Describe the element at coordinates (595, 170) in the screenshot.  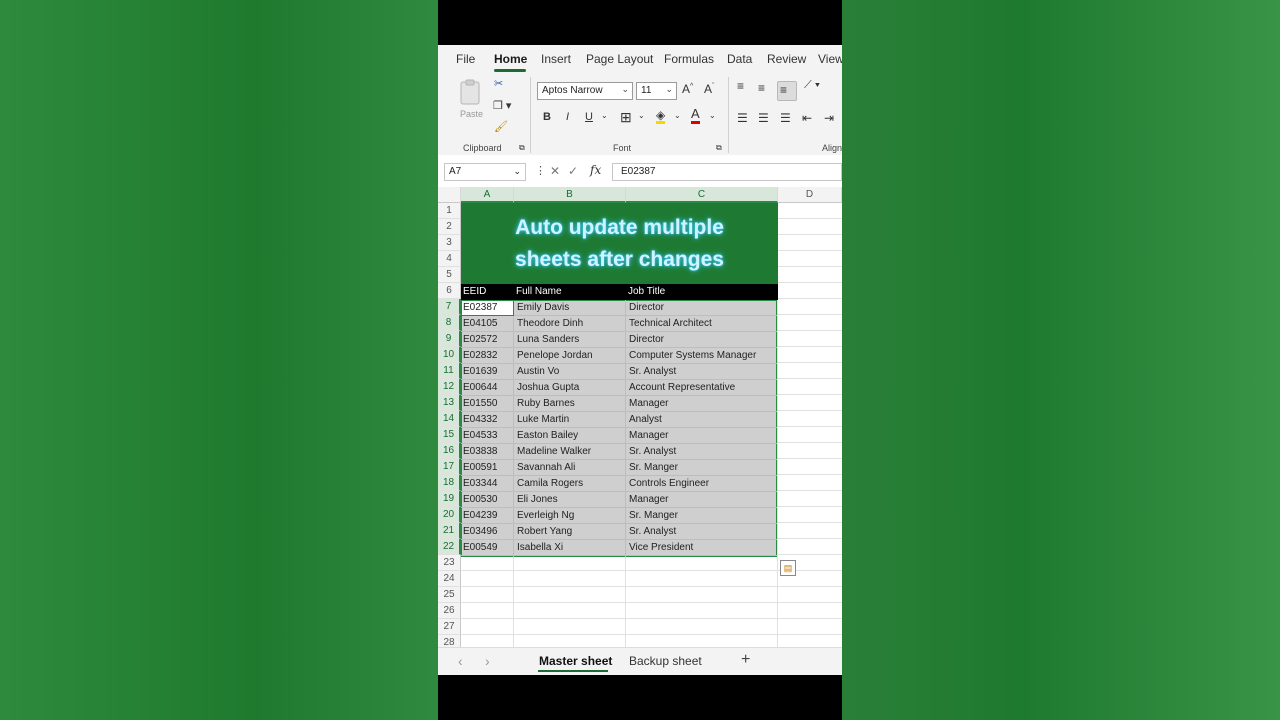
I see `insert-function-icon: fx` at that location.